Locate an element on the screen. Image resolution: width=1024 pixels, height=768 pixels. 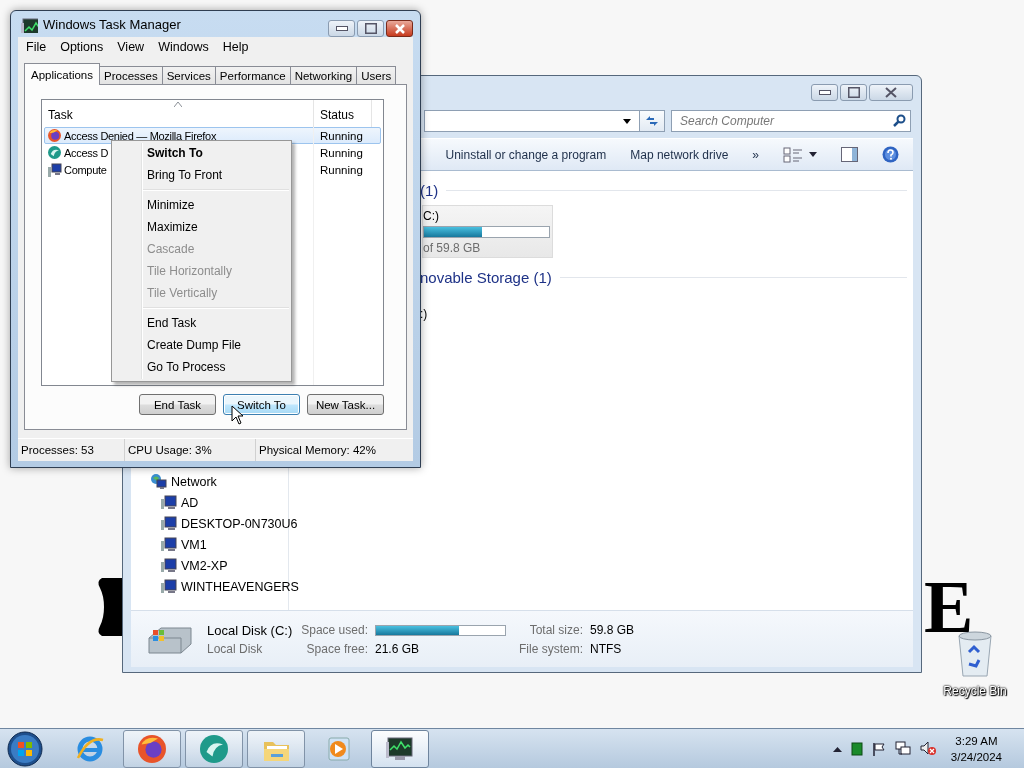
clock-date: 3/24/2024 is located at coordinates (976, 757).